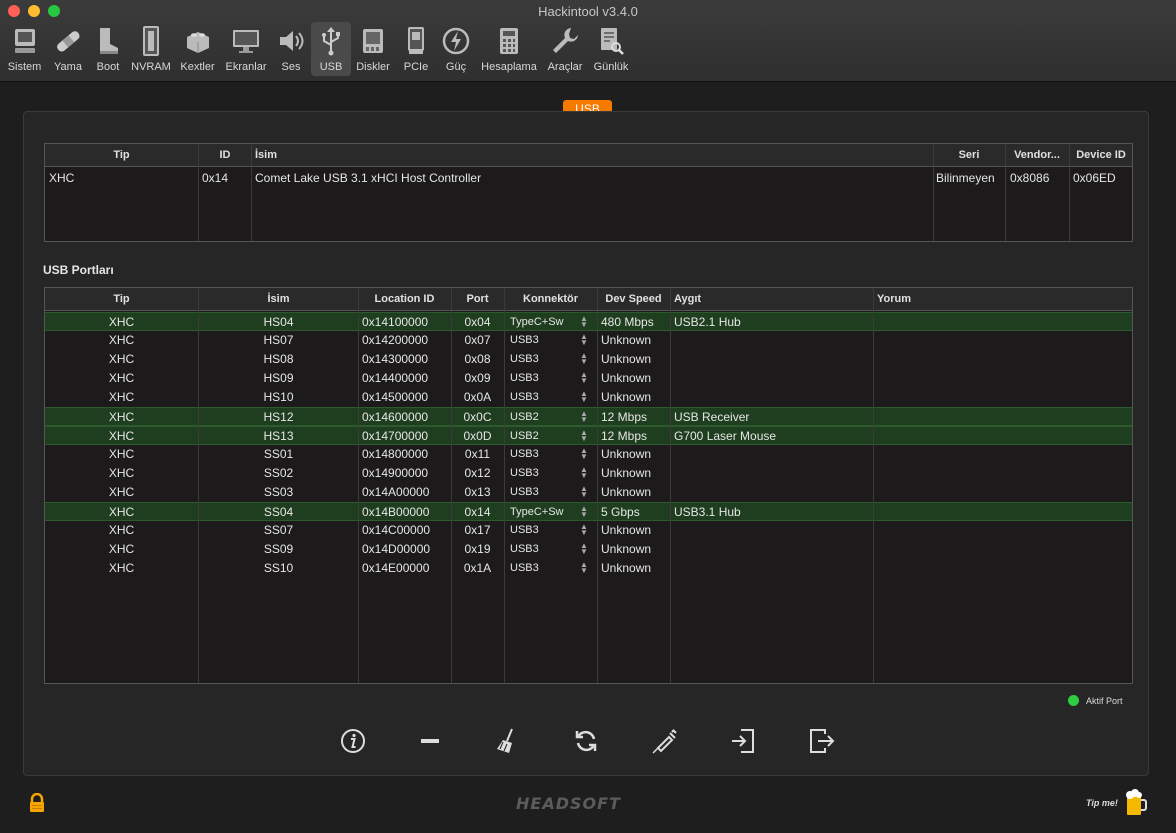  What do you see at coordinates (1002, 299) in the screenshot?
I see `column-header-comment: Yorum` at bounding box center [1002, 299].